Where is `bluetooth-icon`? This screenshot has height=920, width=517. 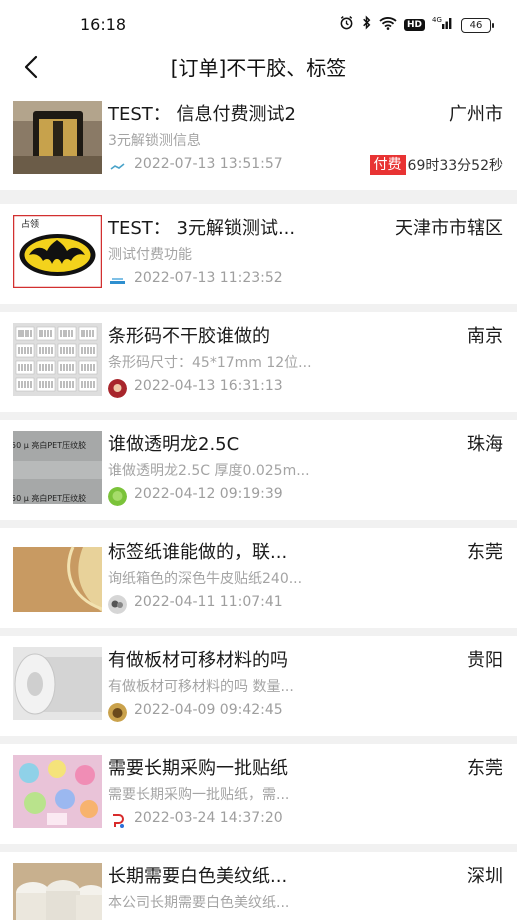 bluetooth-icon is located at coordinates (366, 25).